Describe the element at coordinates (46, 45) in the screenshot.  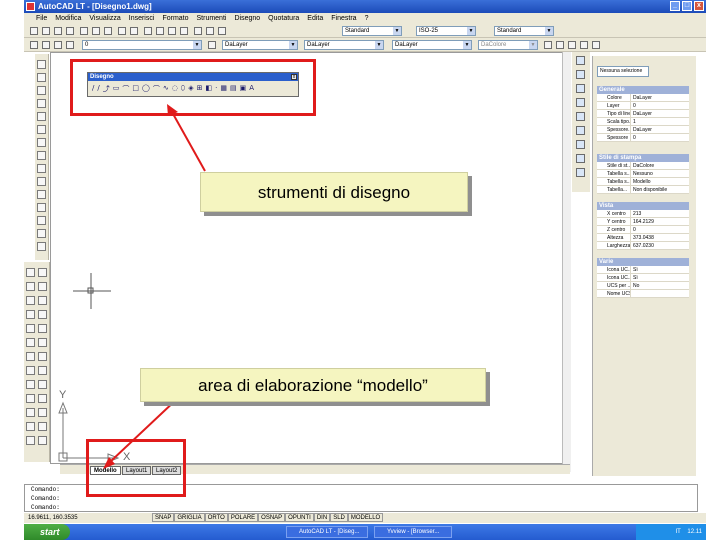
I see `lightbulb-icon` at that location.